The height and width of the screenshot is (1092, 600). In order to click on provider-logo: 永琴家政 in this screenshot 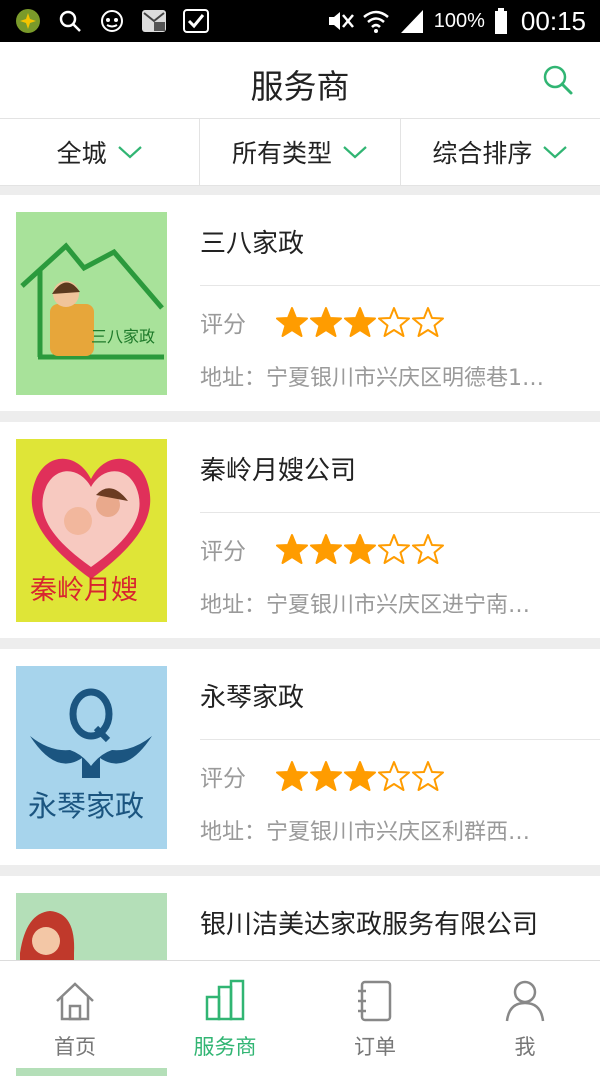, I will do `click(91, 757)`.